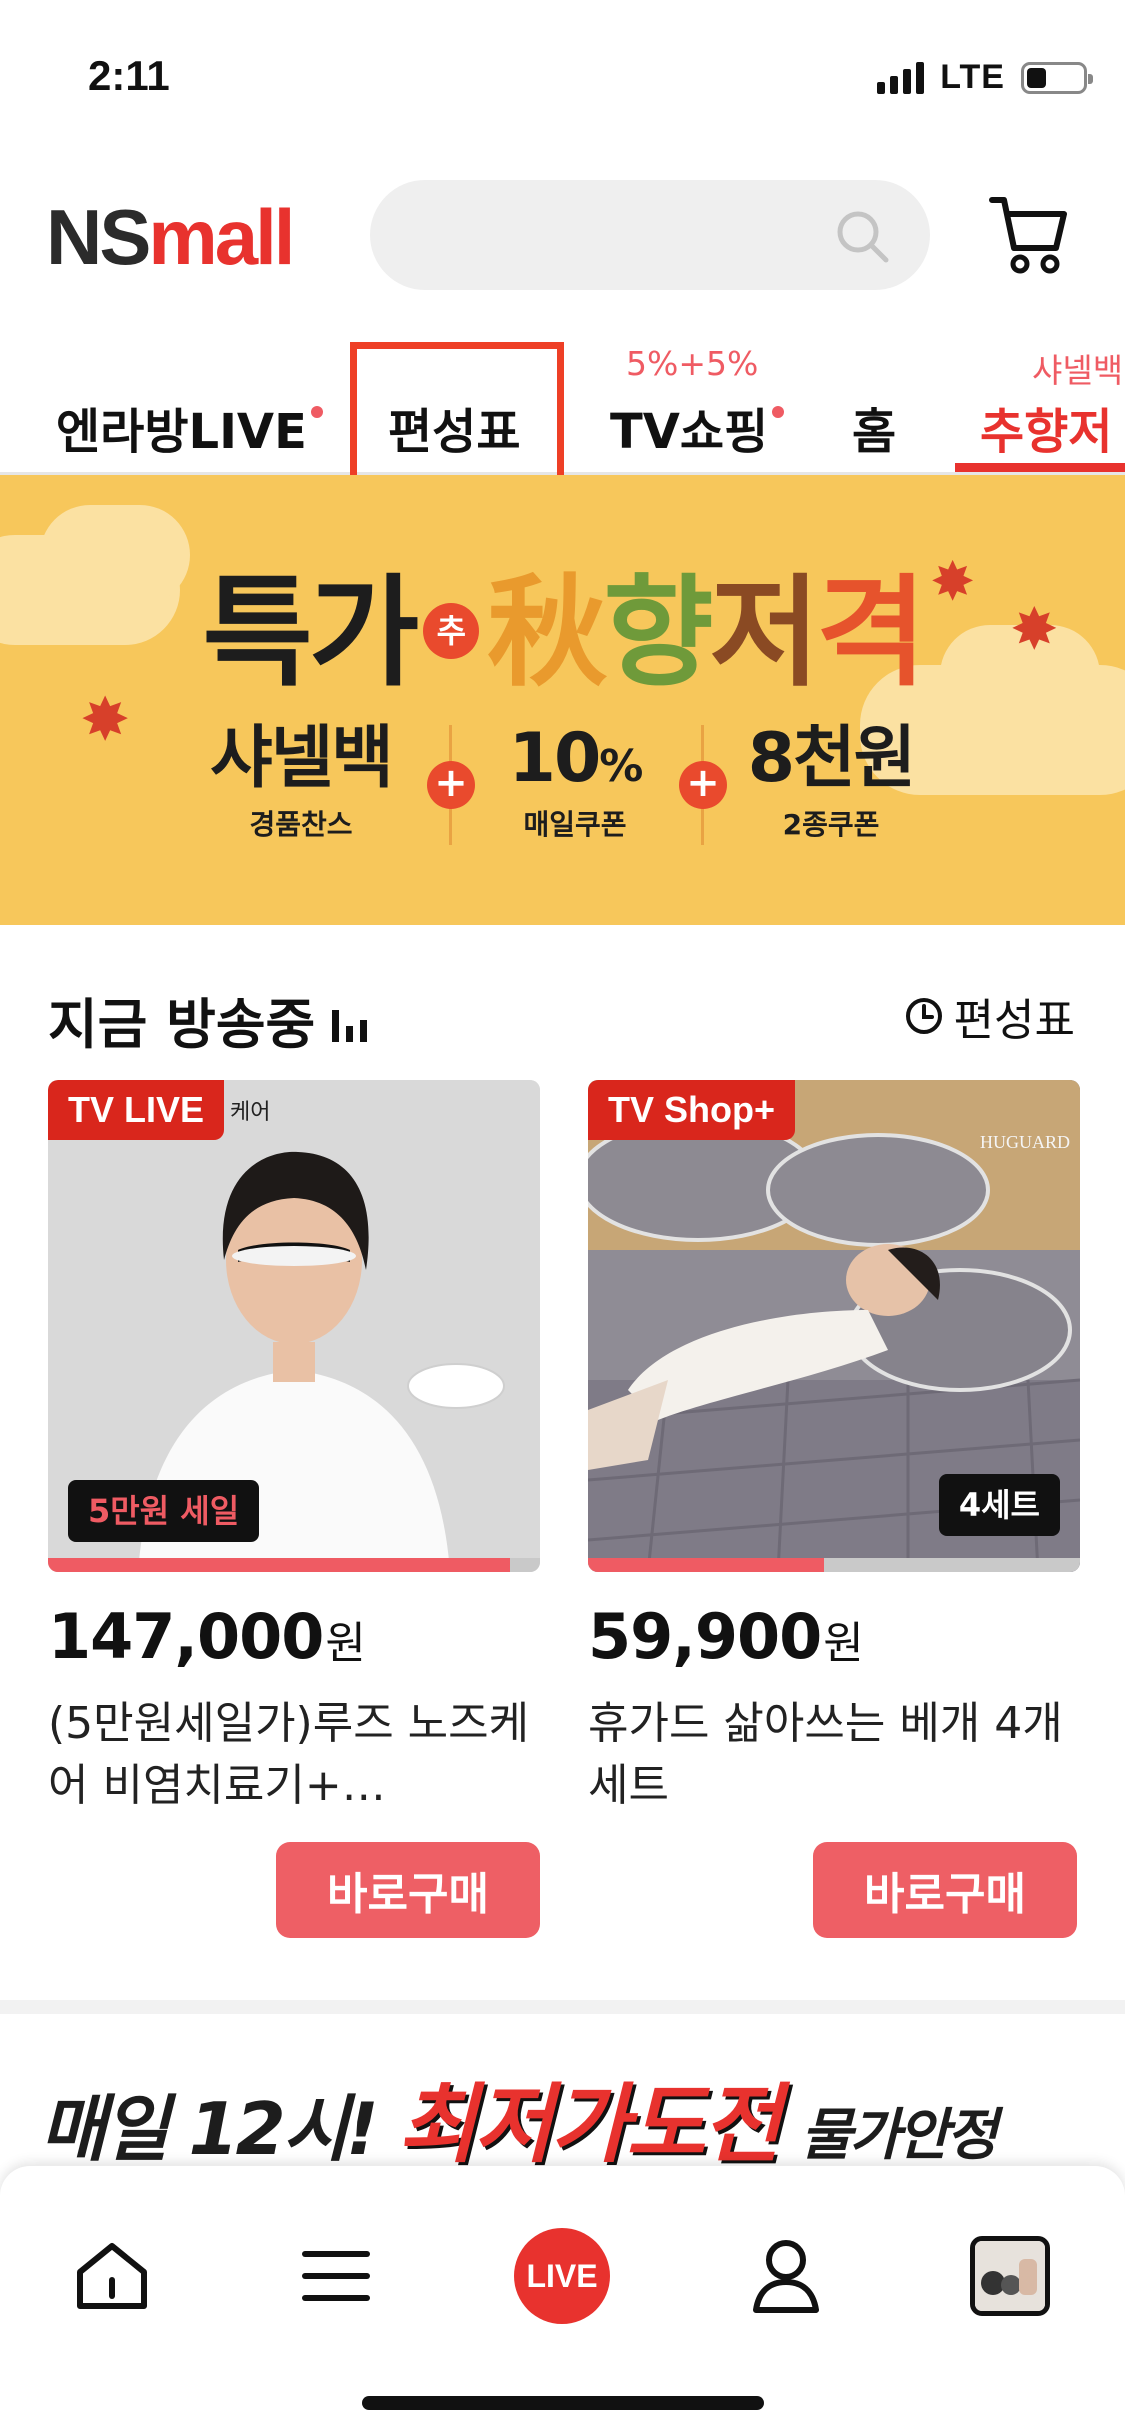 This screenshot has height=2436, width=1125. Describe the element at coordinates (136, 1110) in the screenshot. I see `tv-live-badge: TV LIVE` at that location.